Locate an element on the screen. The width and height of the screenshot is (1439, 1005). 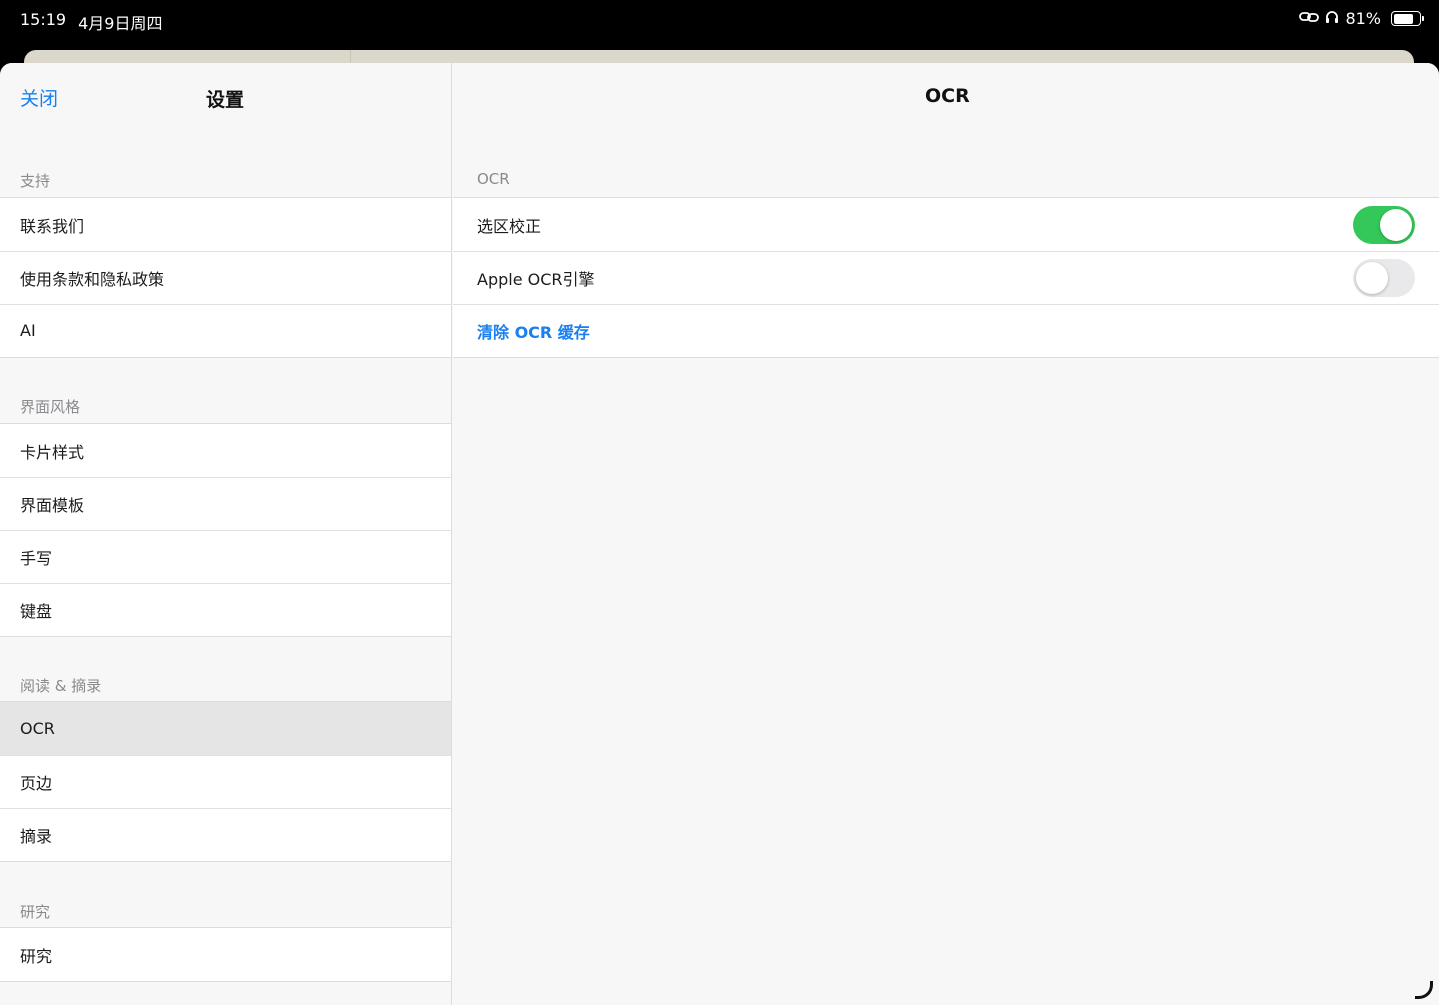
sidebar-item-card-style: 卡片样式 is located at coordinates (225, 450).